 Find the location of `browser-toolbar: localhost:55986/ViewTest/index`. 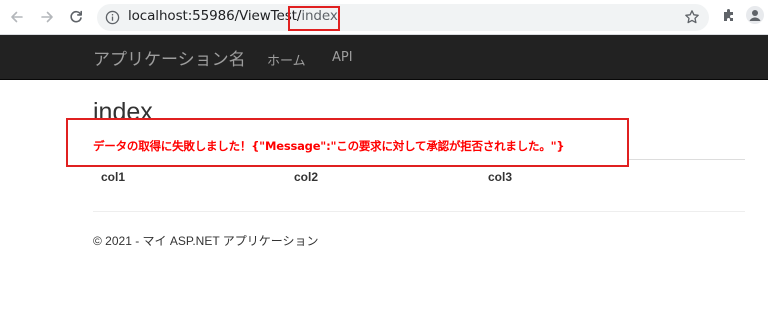

browser-toolbar: localhost:55986/ViewTest/index is located at coordinates (384, 17).